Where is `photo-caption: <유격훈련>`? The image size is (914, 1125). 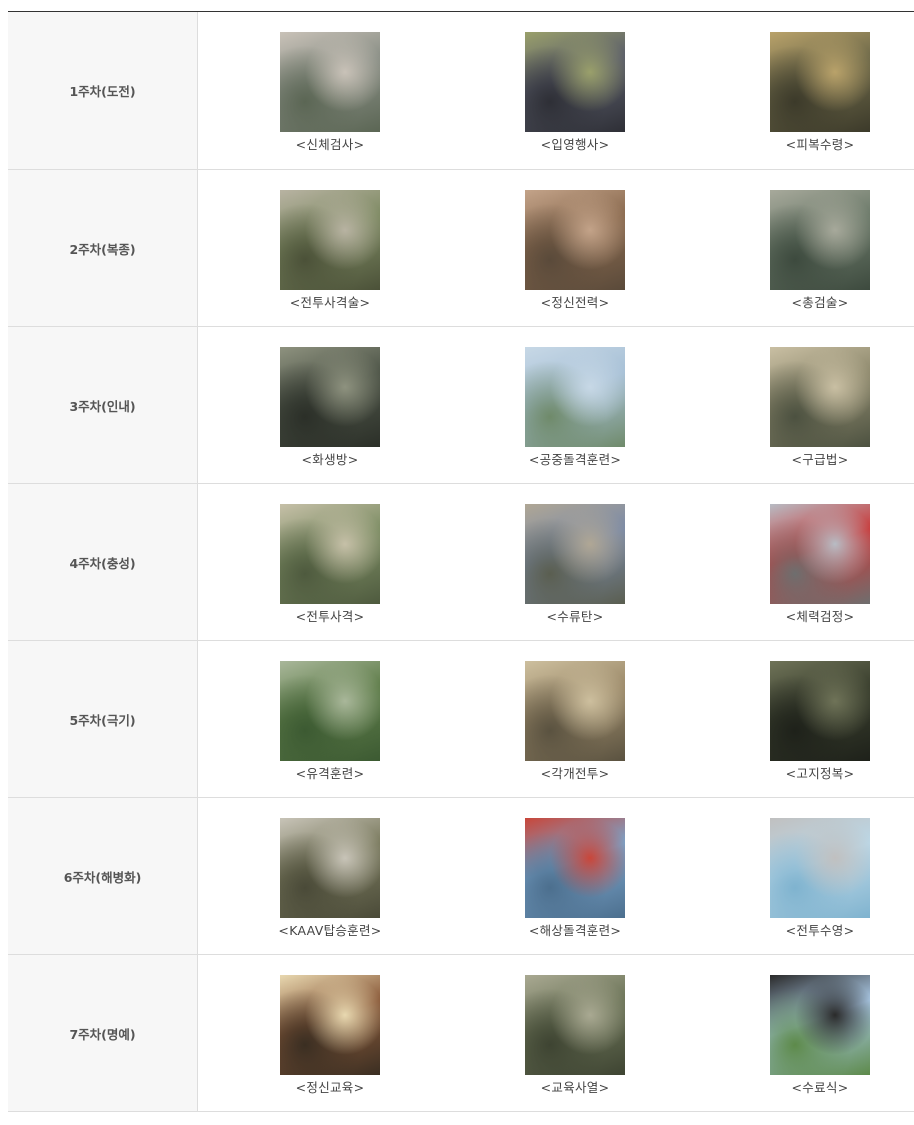
photo-caption: <유격훈련> is located at coordinates (330, 773).